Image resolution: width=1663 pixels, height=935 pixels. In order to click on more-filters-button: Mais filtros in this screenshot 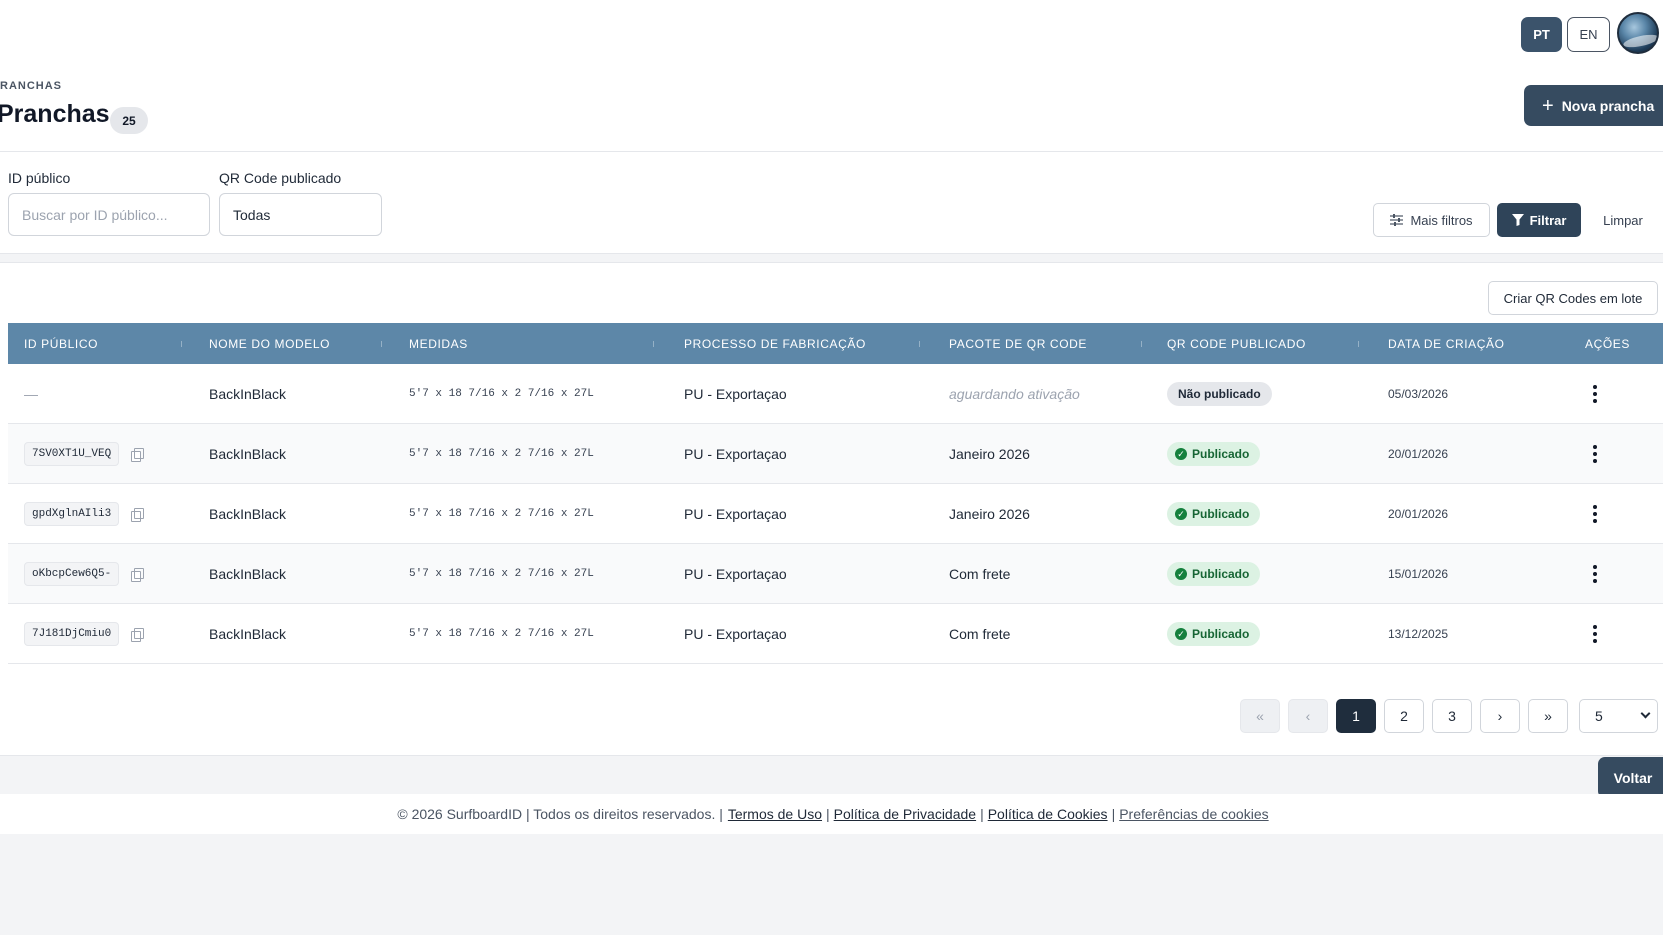, I will do `click(1431, 220)`.